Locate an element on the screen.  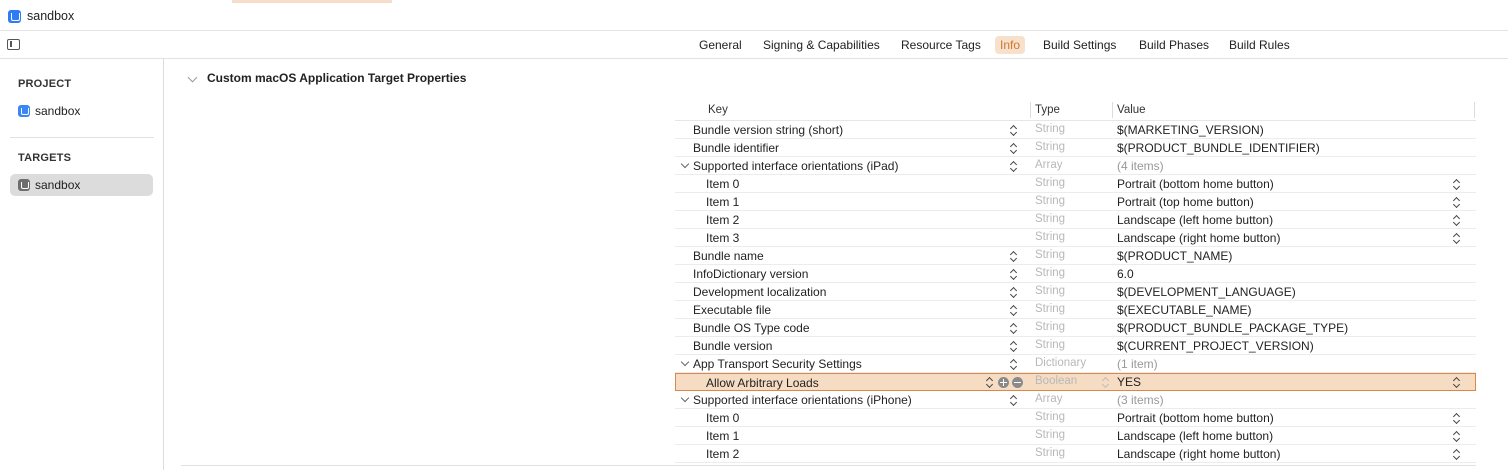
row-value: $(DEVELOPMENT_LANGUAGE) is located at coordinates (1206, 292).